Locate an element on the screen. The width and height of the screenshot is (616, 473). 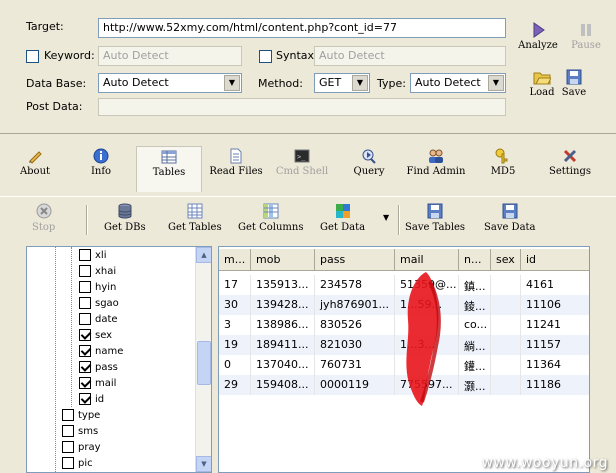
syntax-checkbox is located at coordinates (265, 56).